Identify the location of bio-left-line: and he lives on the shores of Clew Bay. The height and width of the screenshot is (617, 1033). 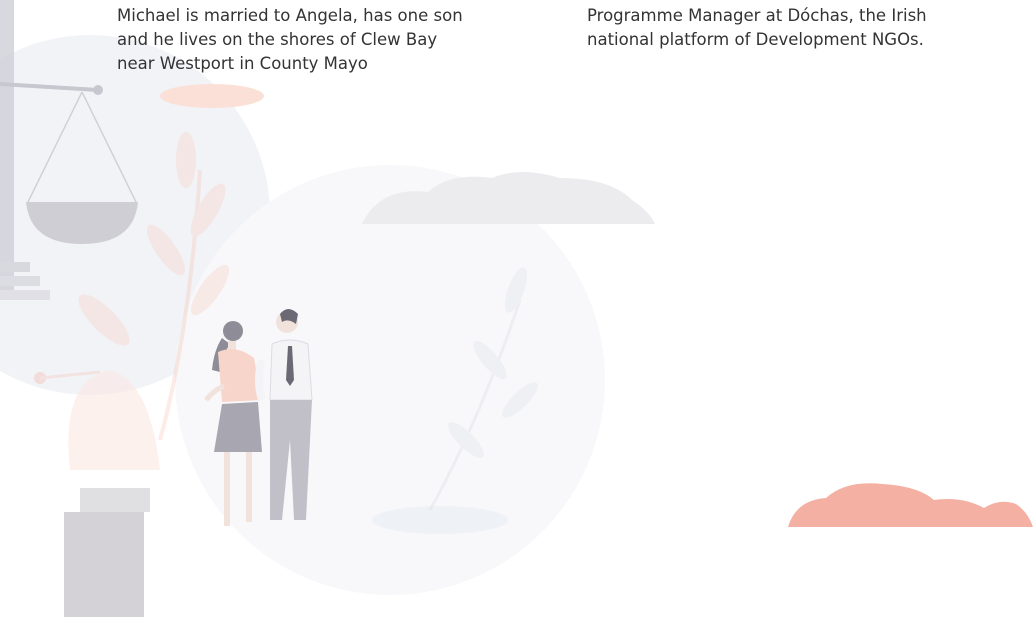
(277, 39).